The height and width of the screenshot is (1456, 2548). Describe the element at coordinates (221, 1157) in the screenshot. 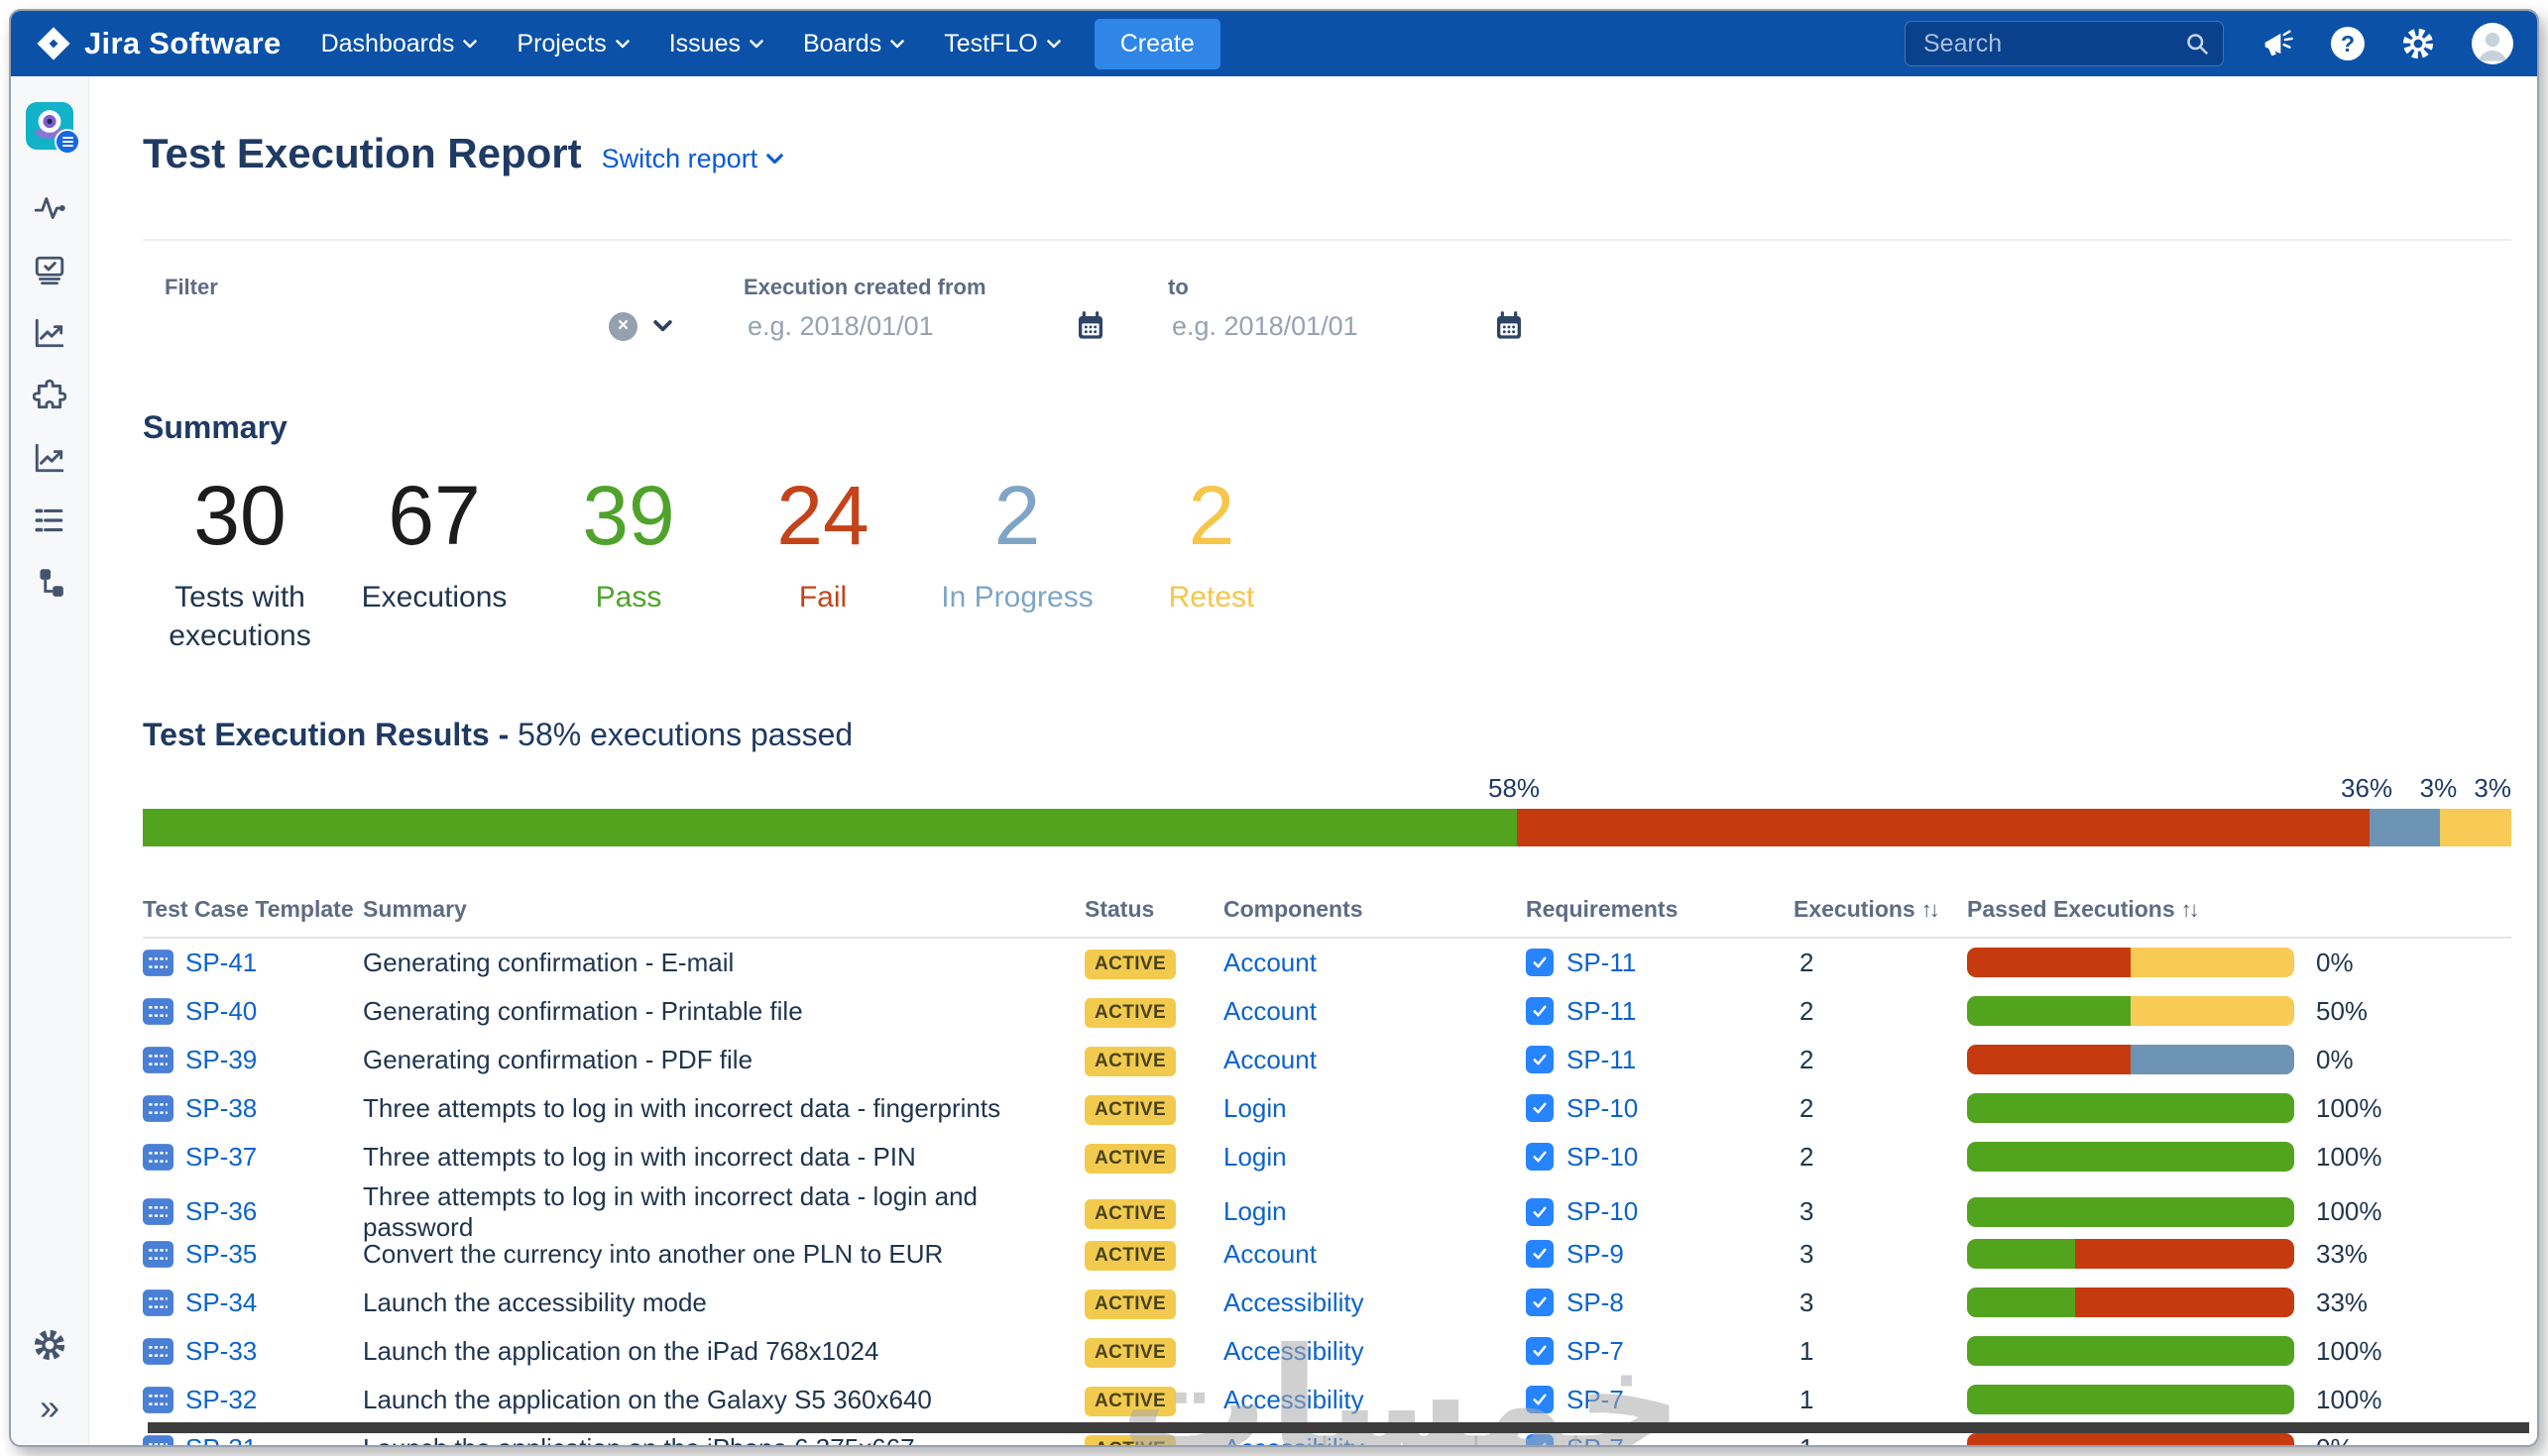

I see `test-case-key-link: SP-37` at that location.